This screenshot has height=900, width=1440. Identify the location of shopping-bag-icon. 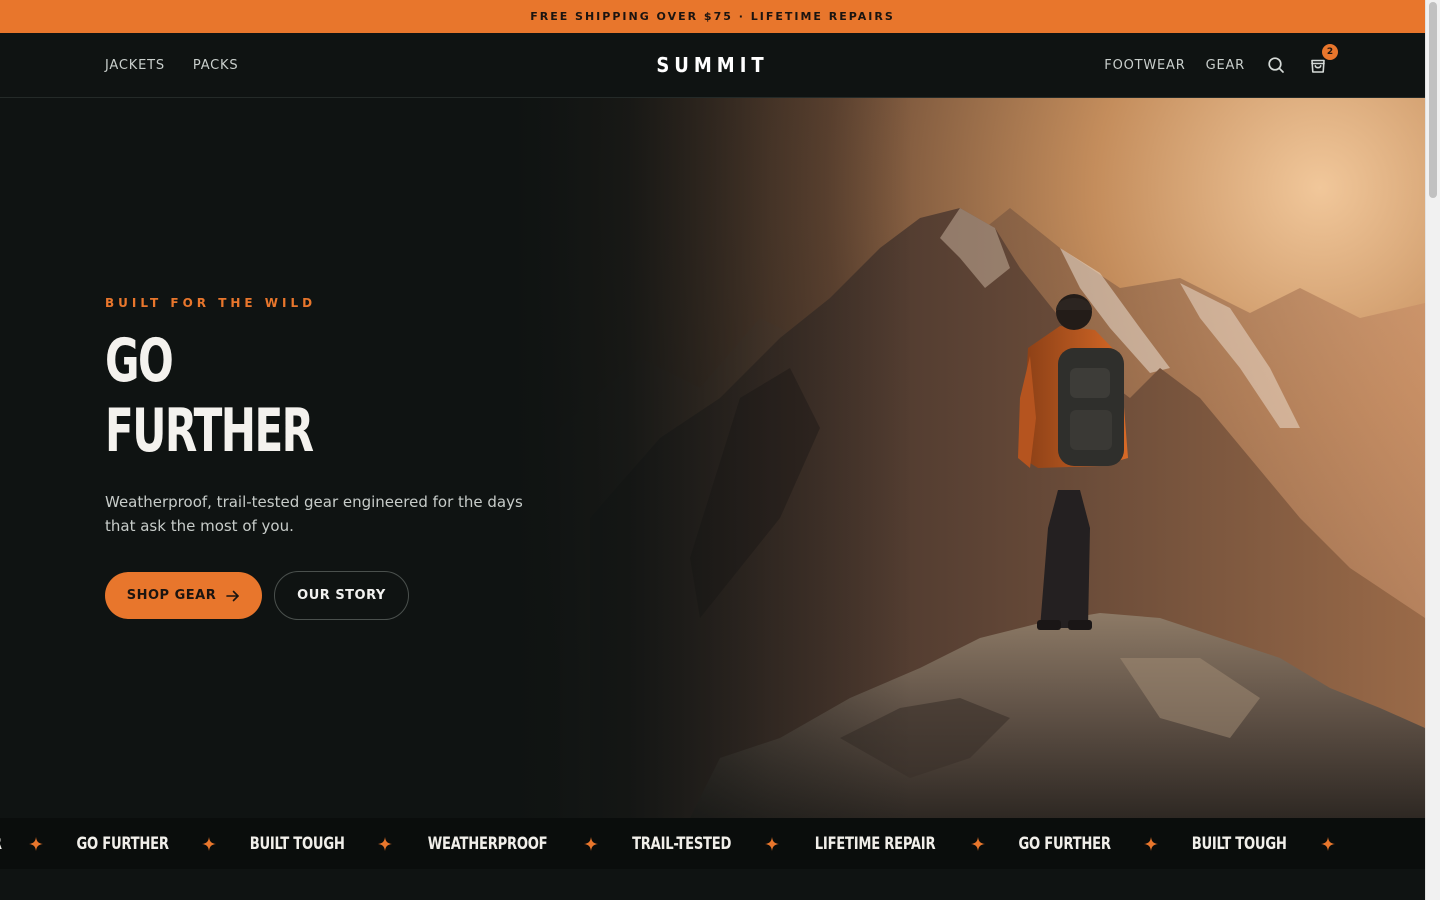
(1318, 66).